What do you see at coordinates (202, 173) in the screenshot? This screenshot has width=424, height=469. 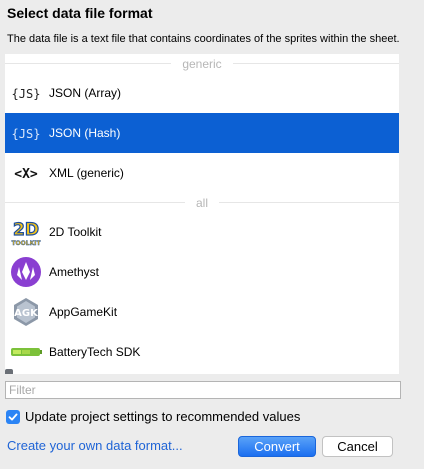 I see `list-item-xml: <X> XML (generic)` at bounding box center [202, 173].